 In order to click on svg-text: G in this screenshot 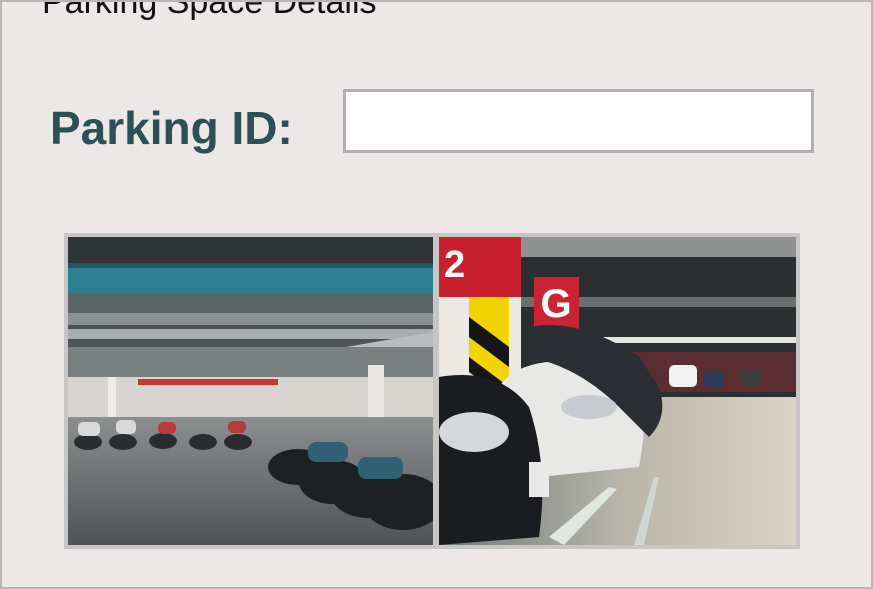, I will do `click(555, 304)`.